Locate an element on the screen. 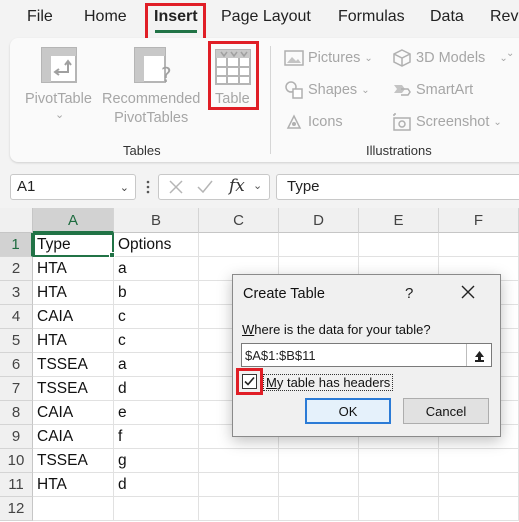  column-header-b: B is located at coordinates (156, 220).